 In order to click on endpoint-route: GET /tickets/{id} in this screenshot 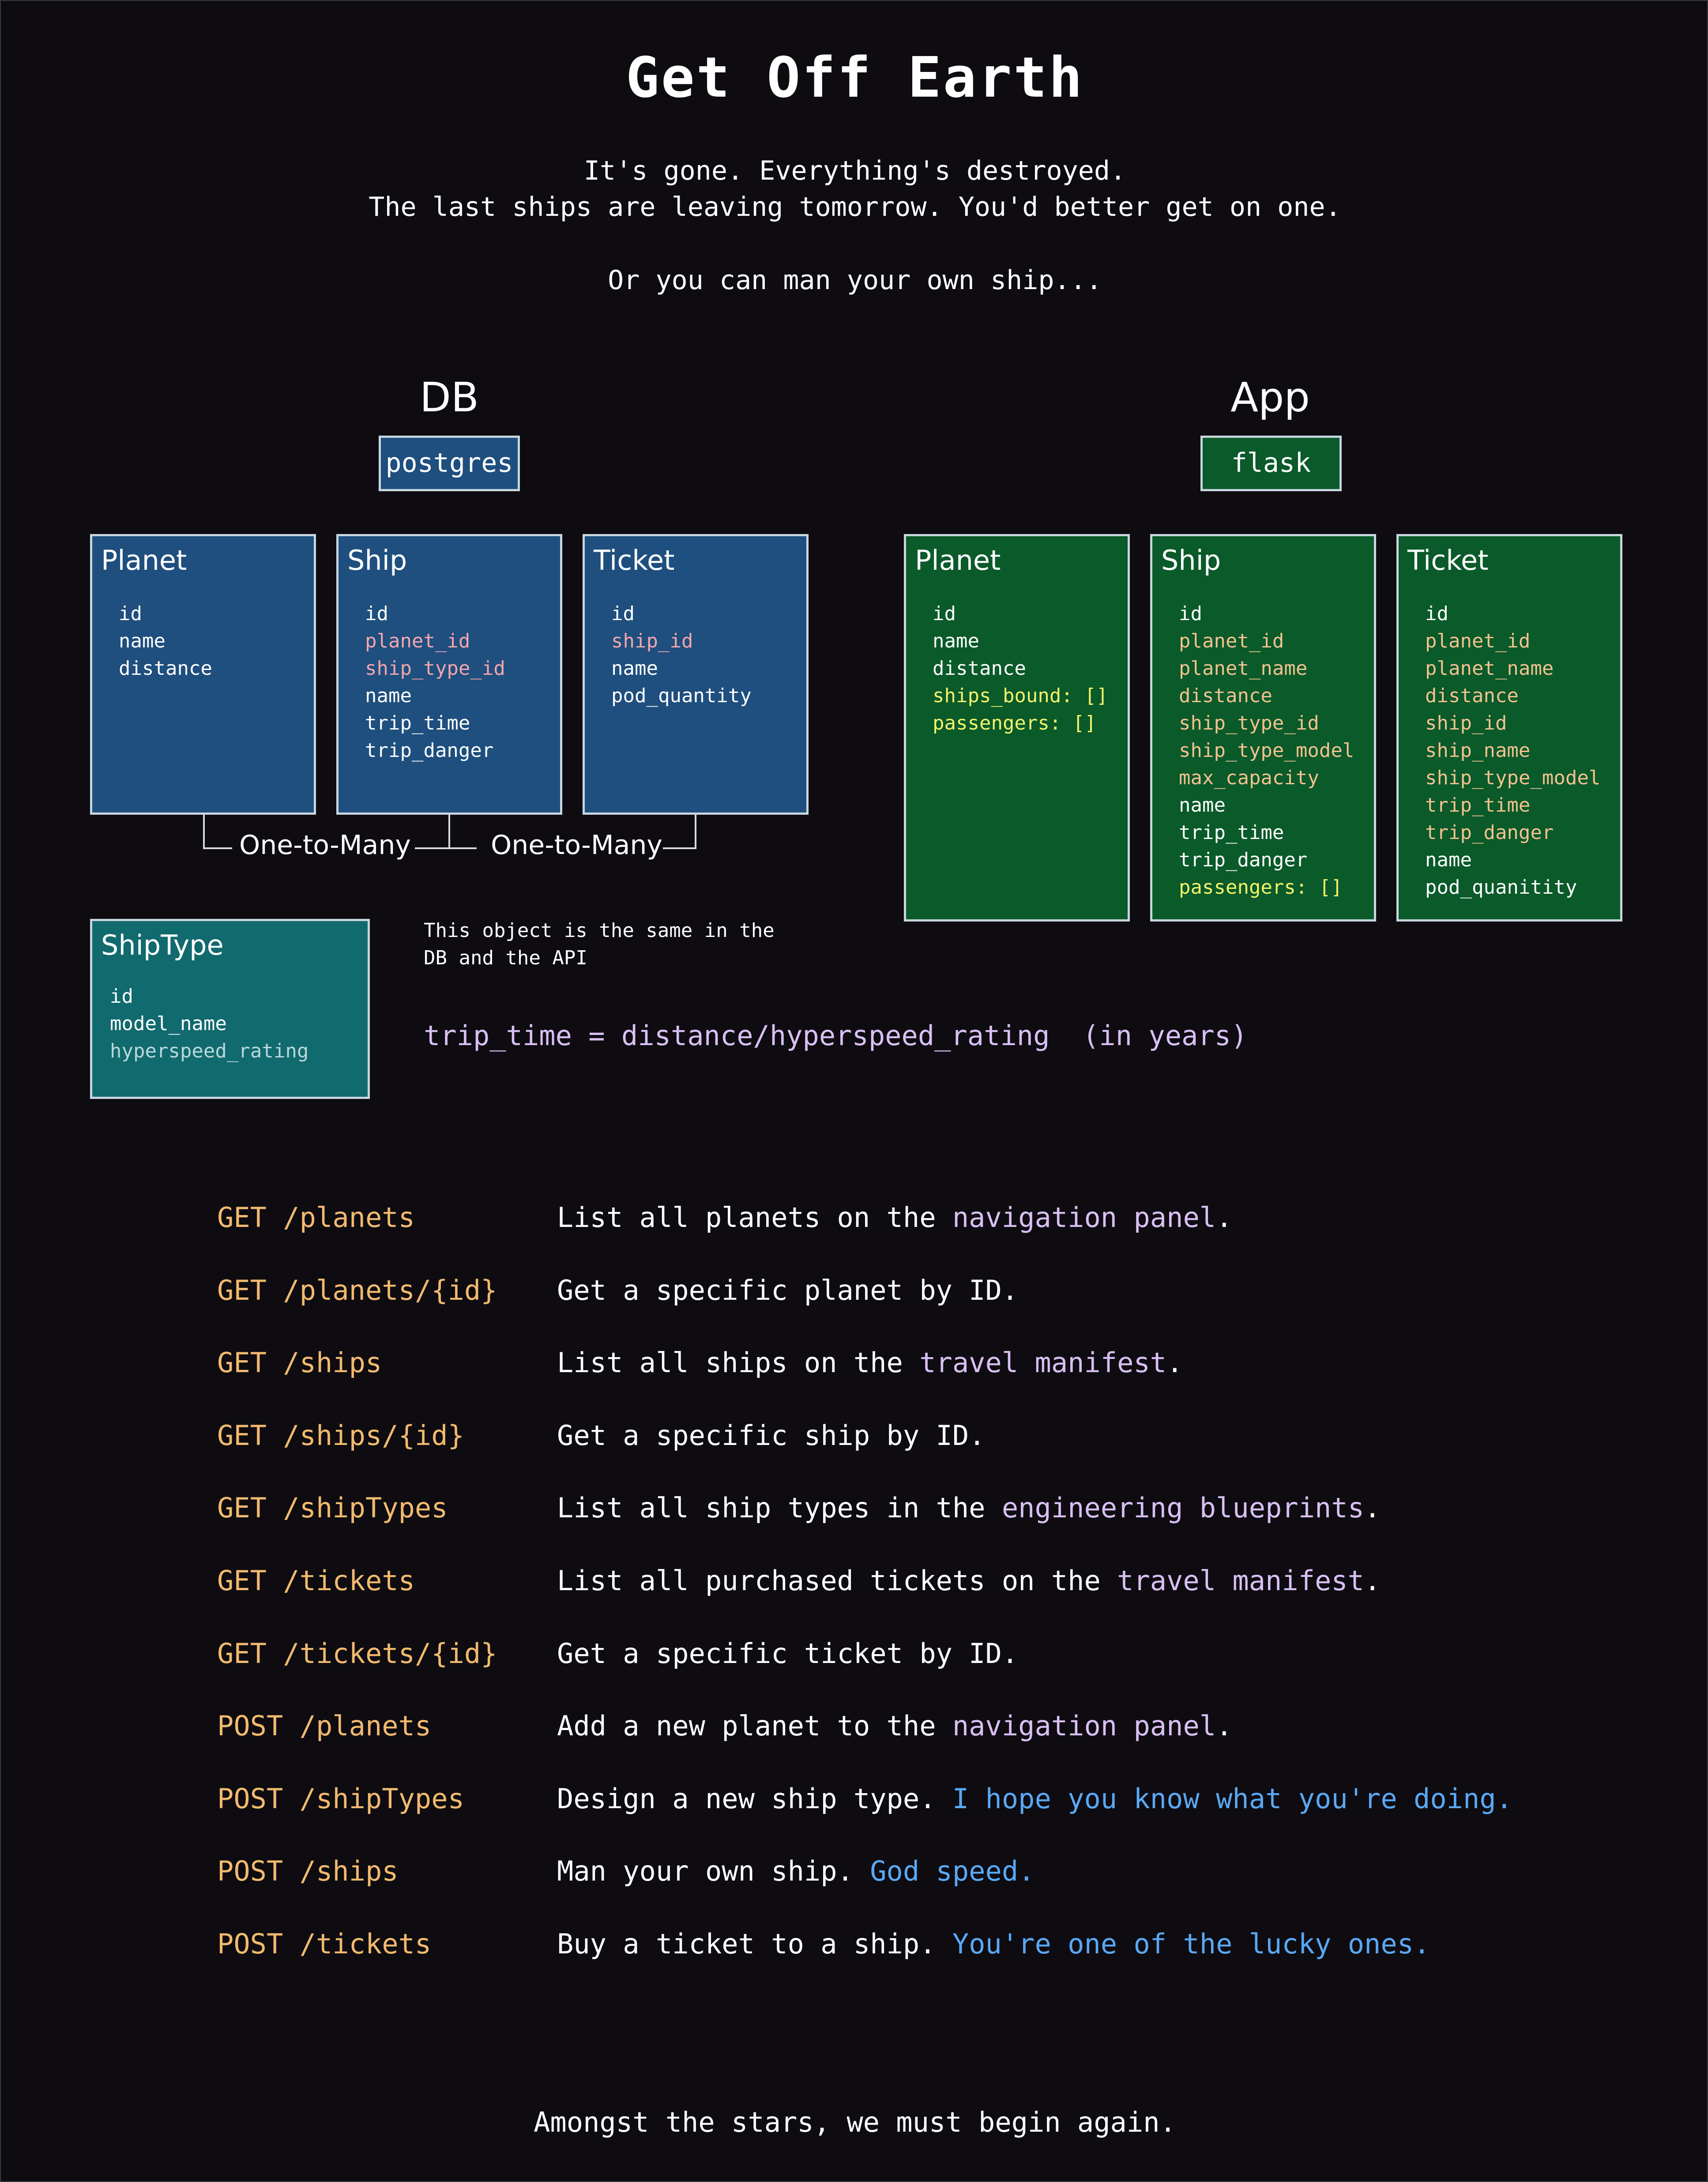, I will do `click(357, 1653)`.